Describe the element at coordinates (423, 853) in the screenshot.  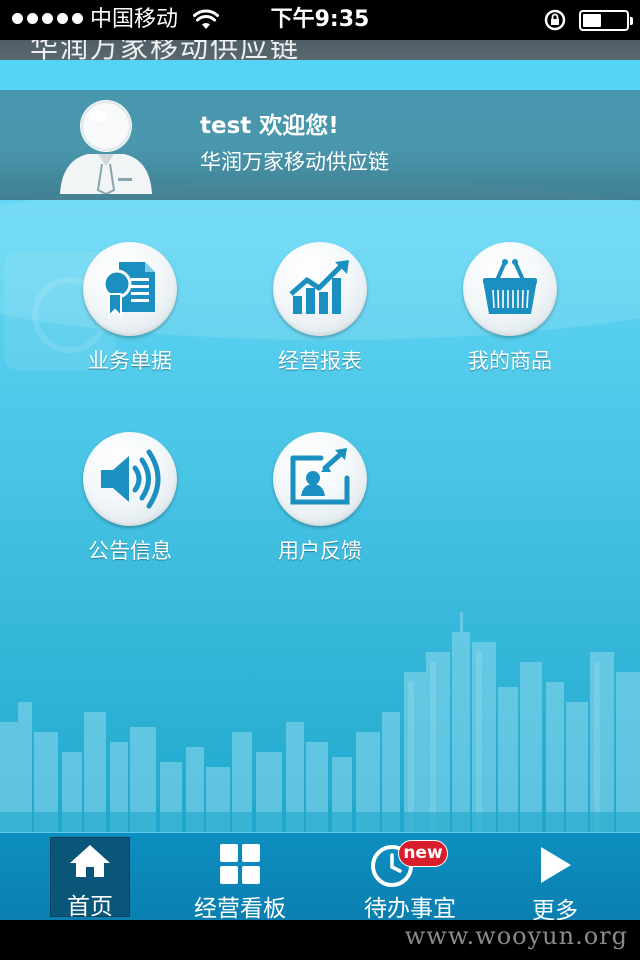
I see `new-badge: new` at that location.